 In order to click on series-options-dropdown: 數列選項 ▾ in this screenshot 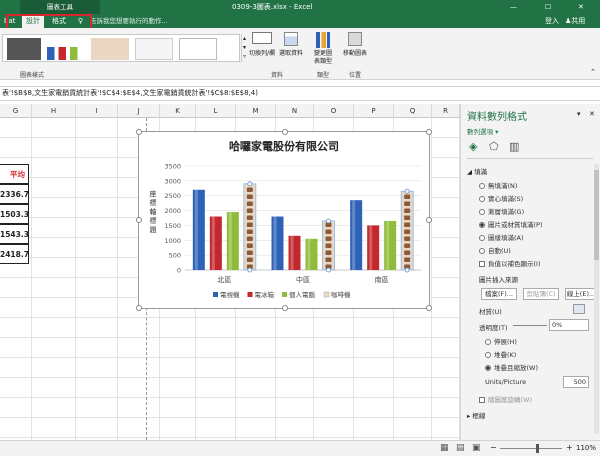, I will do `click(482, 131)`.